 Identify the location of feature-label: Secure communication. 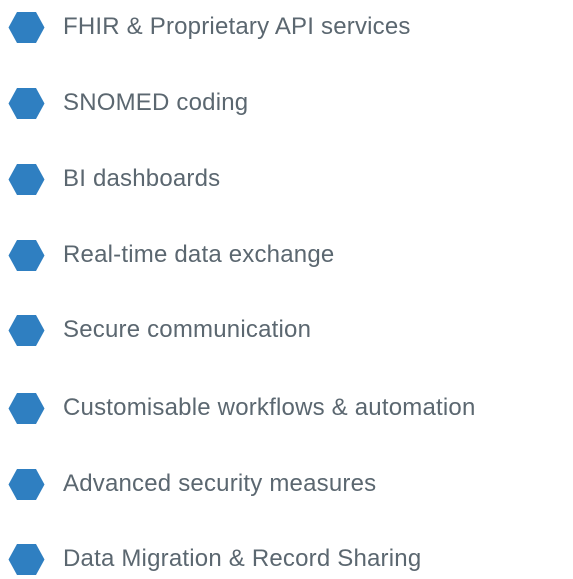
(187, 329).